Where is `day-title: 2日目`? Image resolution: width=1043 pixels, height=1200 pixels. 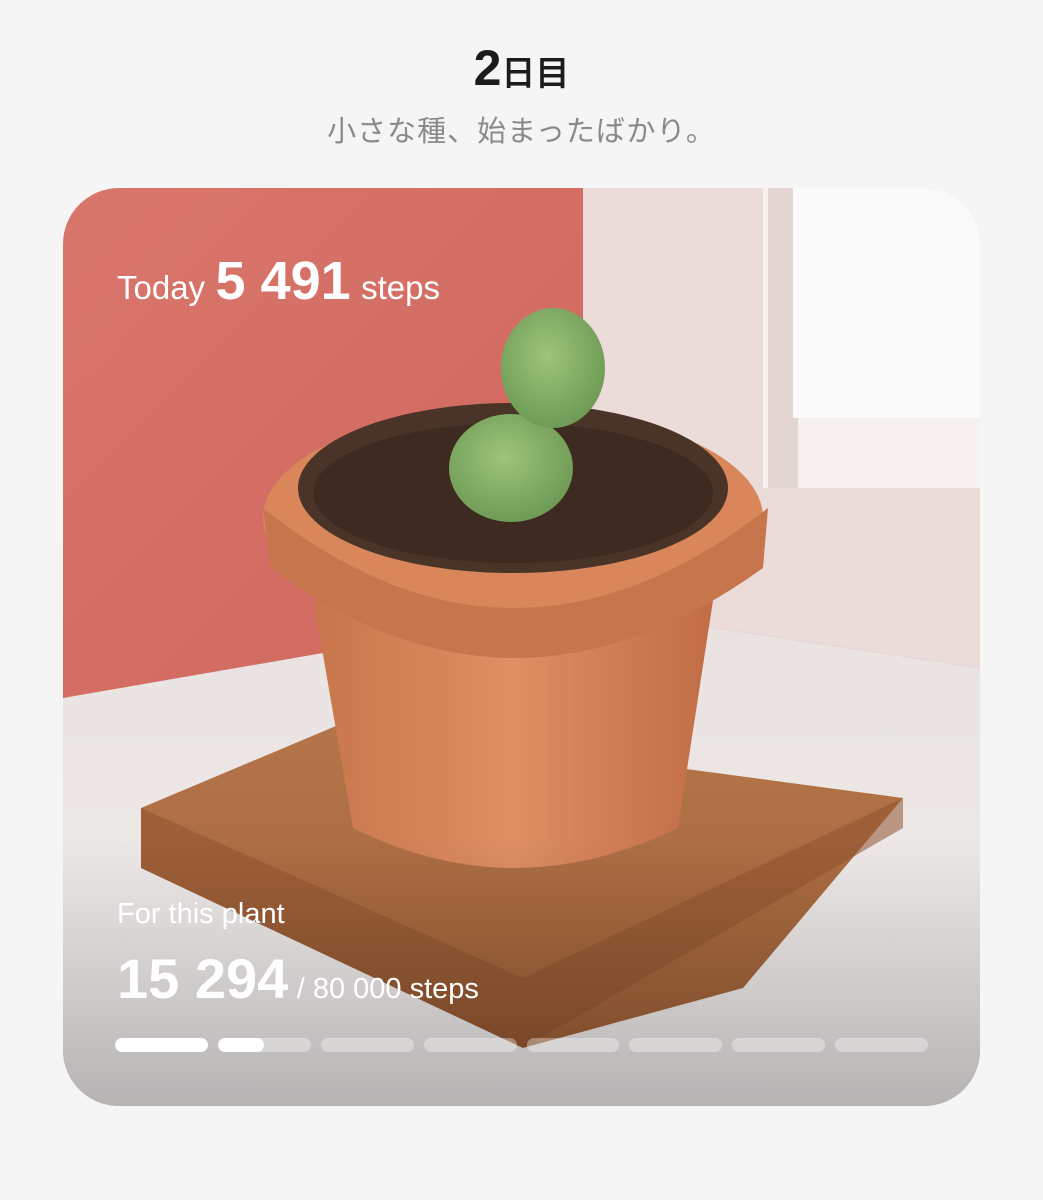 day-title: 2日目 is located at coordinates (521, 71).